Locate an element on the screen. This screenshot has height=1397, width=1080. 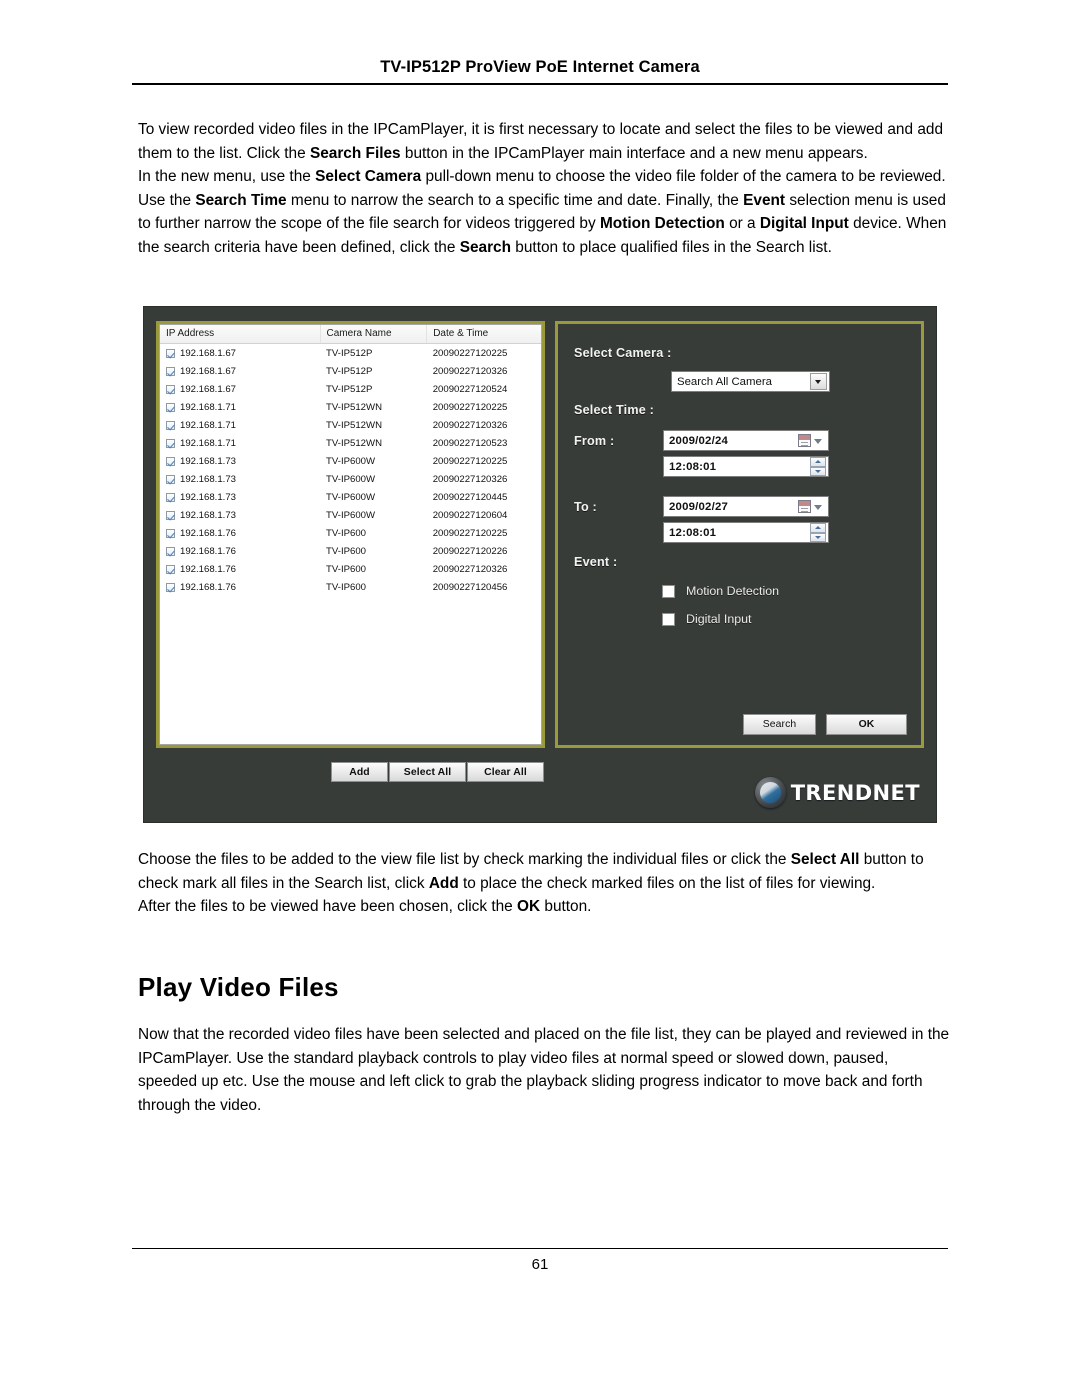
table-row: 192.168.1.71 TV-IP512WN 20090227120326 is located at coordinates (350, 425).